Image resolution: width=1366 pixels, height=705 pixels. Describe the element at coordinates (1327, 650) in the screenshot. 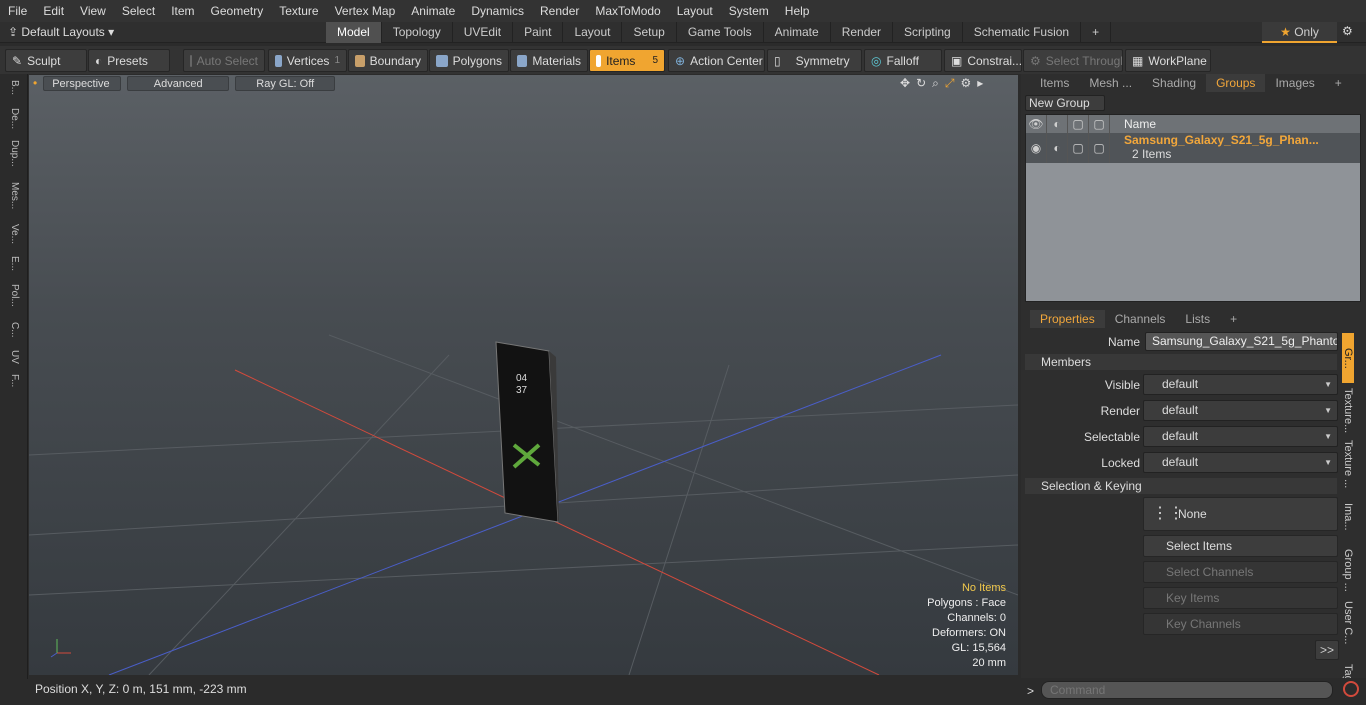

I see `more-button: >>` at that location.